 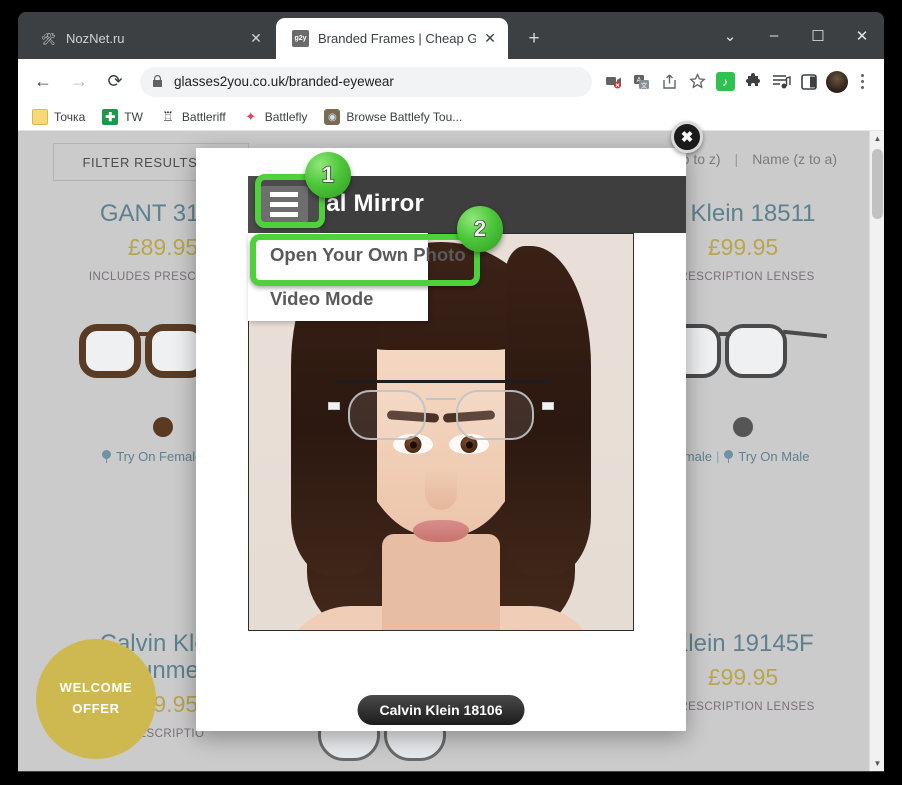 I want to click on new-tab-button: +, so click(x=534, y=39).